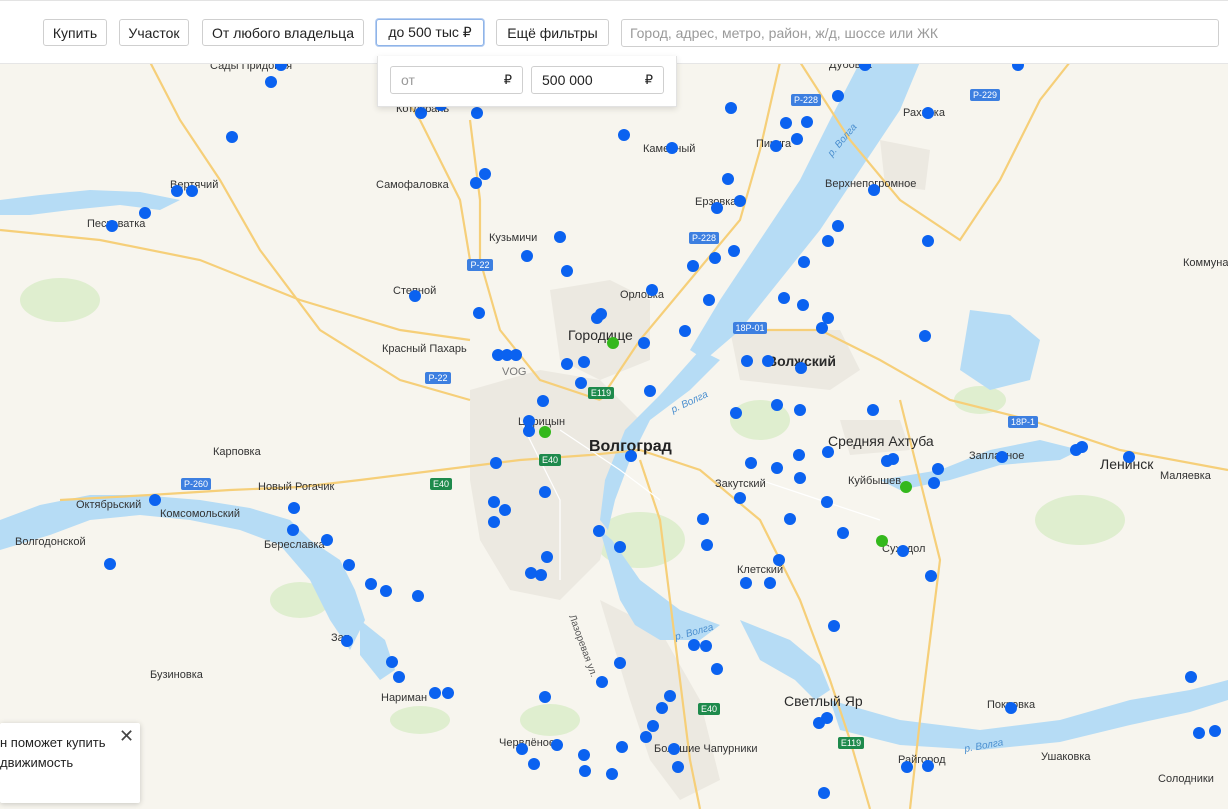 This screenshot has height=809, width=1228. Describe the element at coordinates (552, 32) in the screenshot. I see `more-filters-button: Ещё фильтры` at that location.